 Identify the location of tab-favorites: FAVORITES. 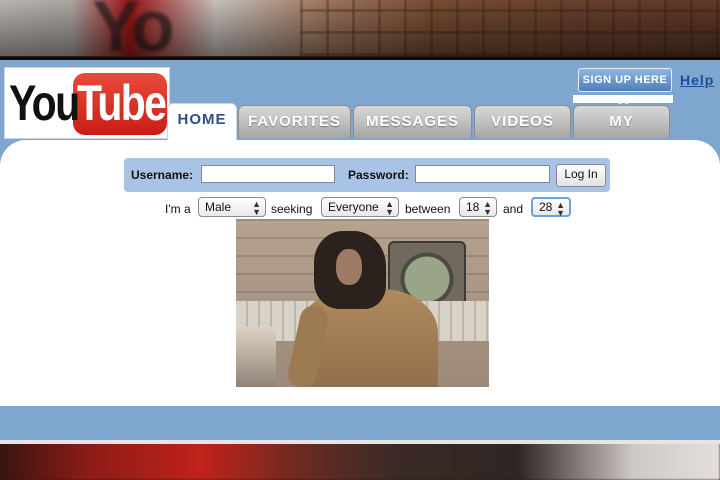
(294, 121).